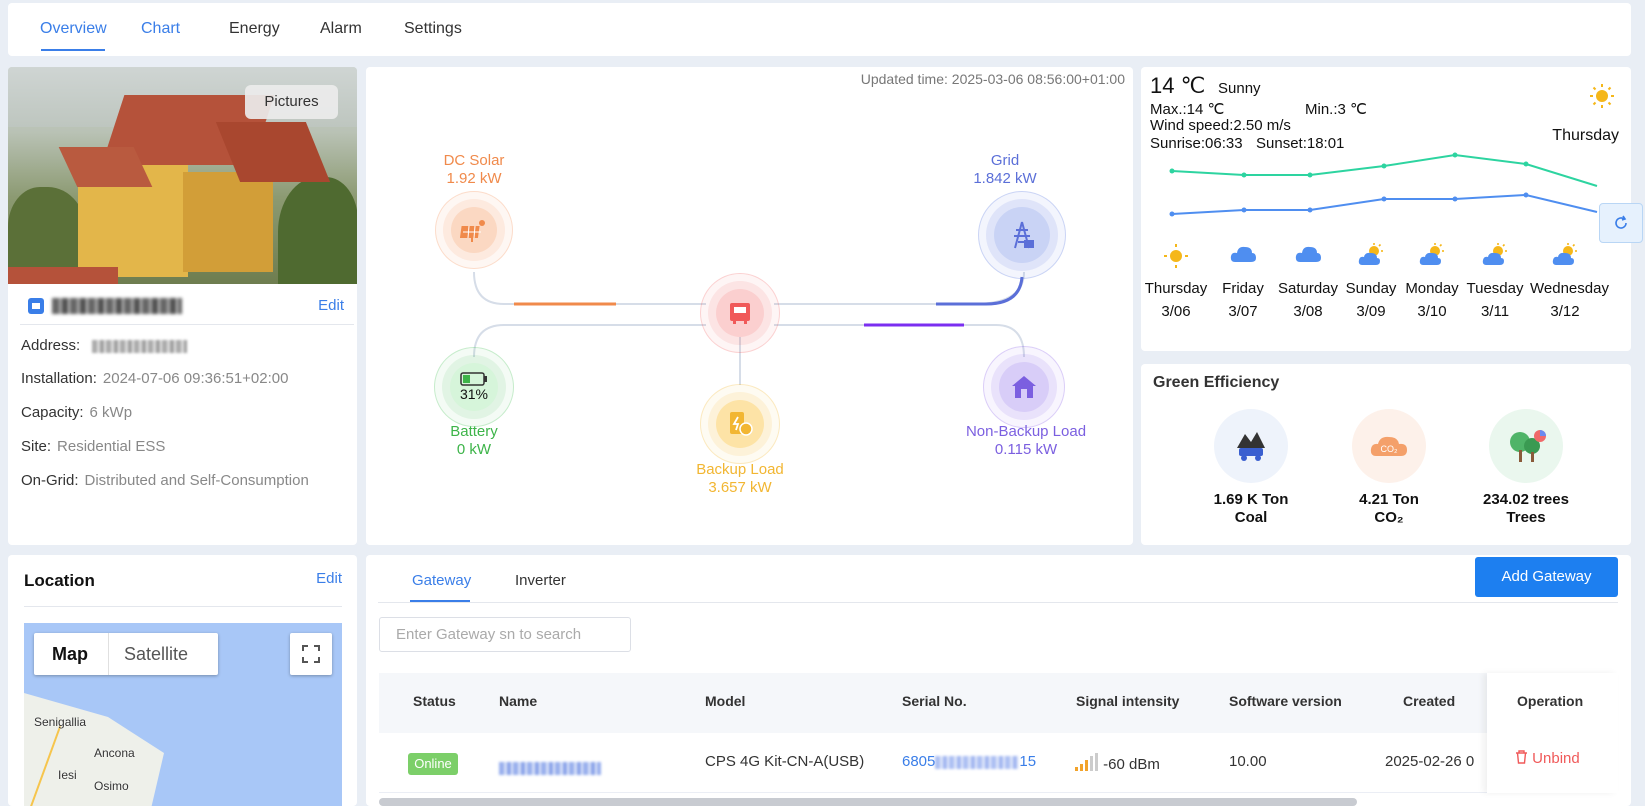  What do you see at coordinates (1495, 311) in the screenshot?
I see `forecast-day-date: 3/11` at bounding box center [1495, 311].